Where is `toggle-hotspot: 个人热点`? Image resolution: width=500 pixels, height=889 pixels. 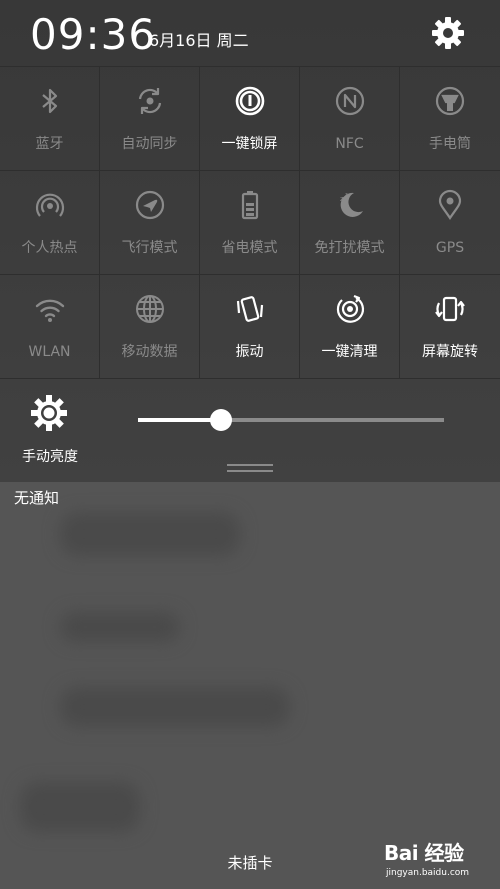 toggle-hotspot: 个人热点 is located at coordinates (50, 223).